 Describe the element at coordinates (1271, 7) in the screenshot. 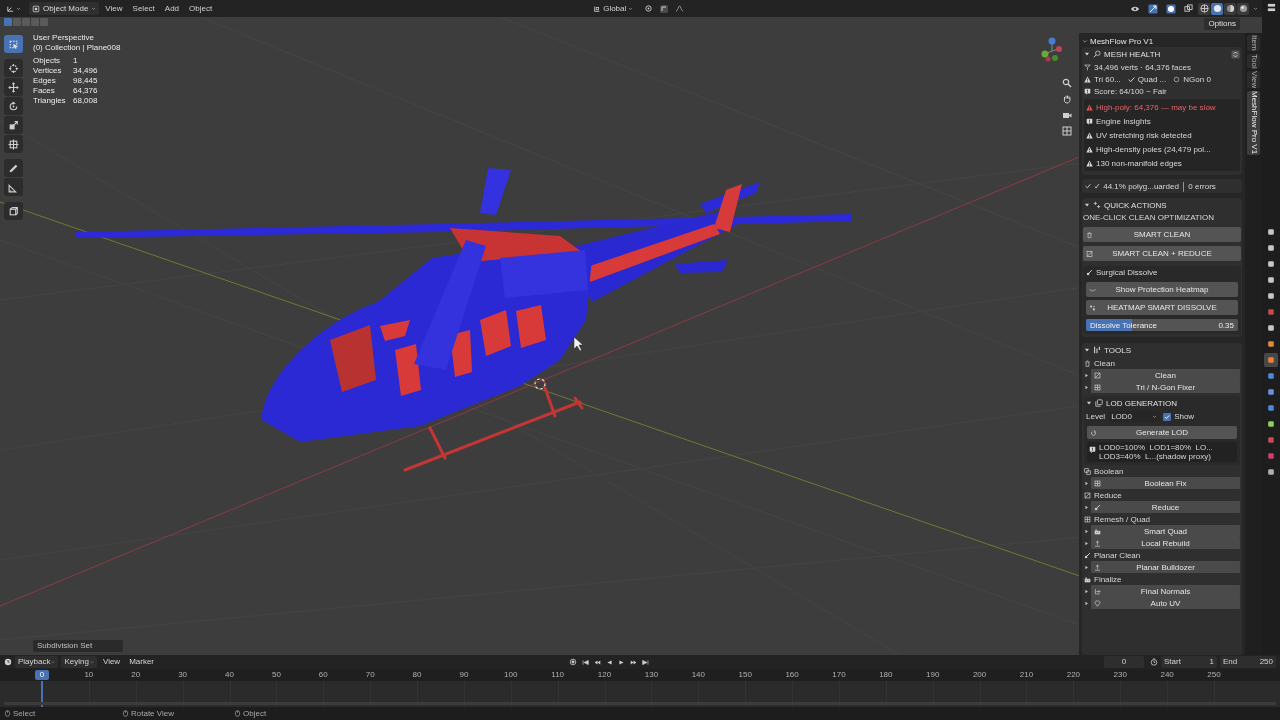

I see `properties-editor-icon` at that location.